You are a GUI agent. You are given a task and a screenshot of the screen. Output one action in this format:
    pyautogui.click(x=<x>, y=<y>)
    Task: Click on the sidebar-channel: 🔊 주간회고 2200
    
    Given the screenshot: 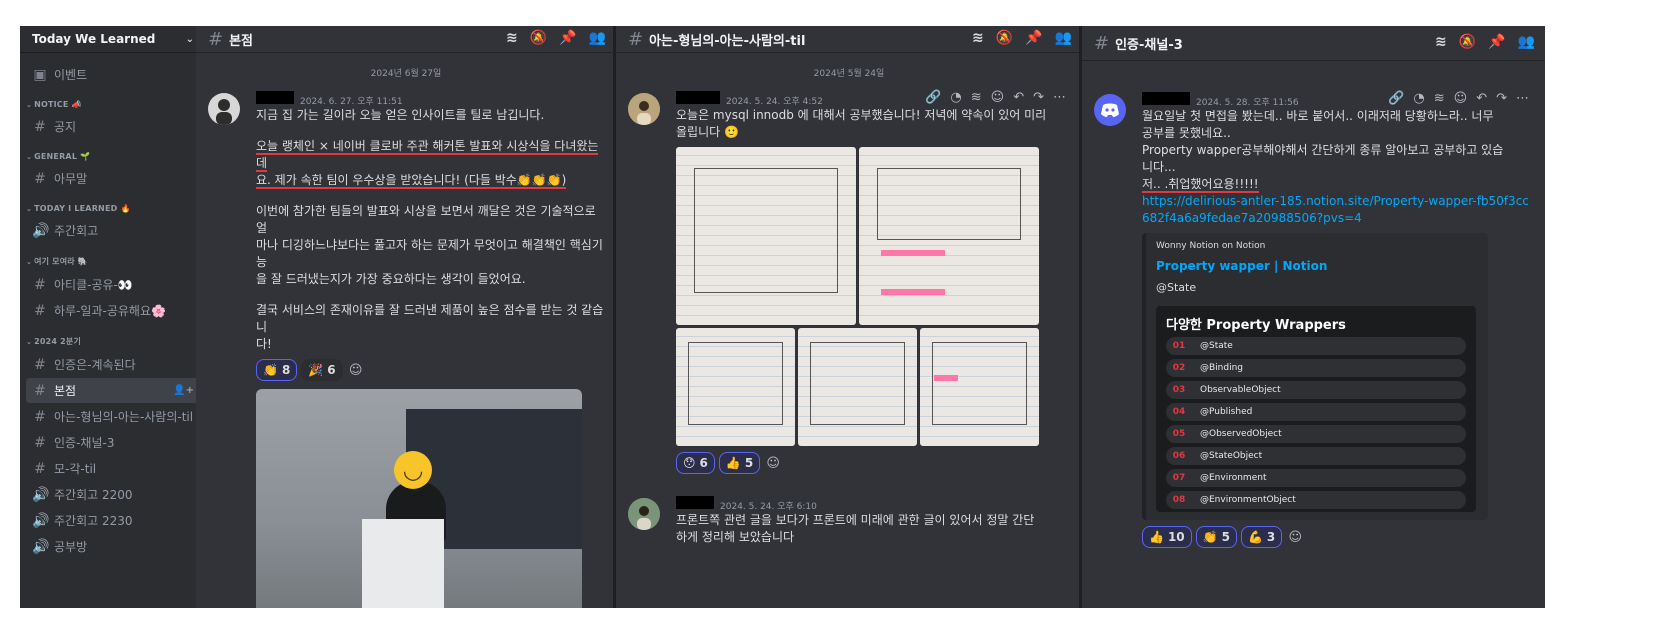 What is the action you would take?
    pyautogui.click(x=113, y=494)
    